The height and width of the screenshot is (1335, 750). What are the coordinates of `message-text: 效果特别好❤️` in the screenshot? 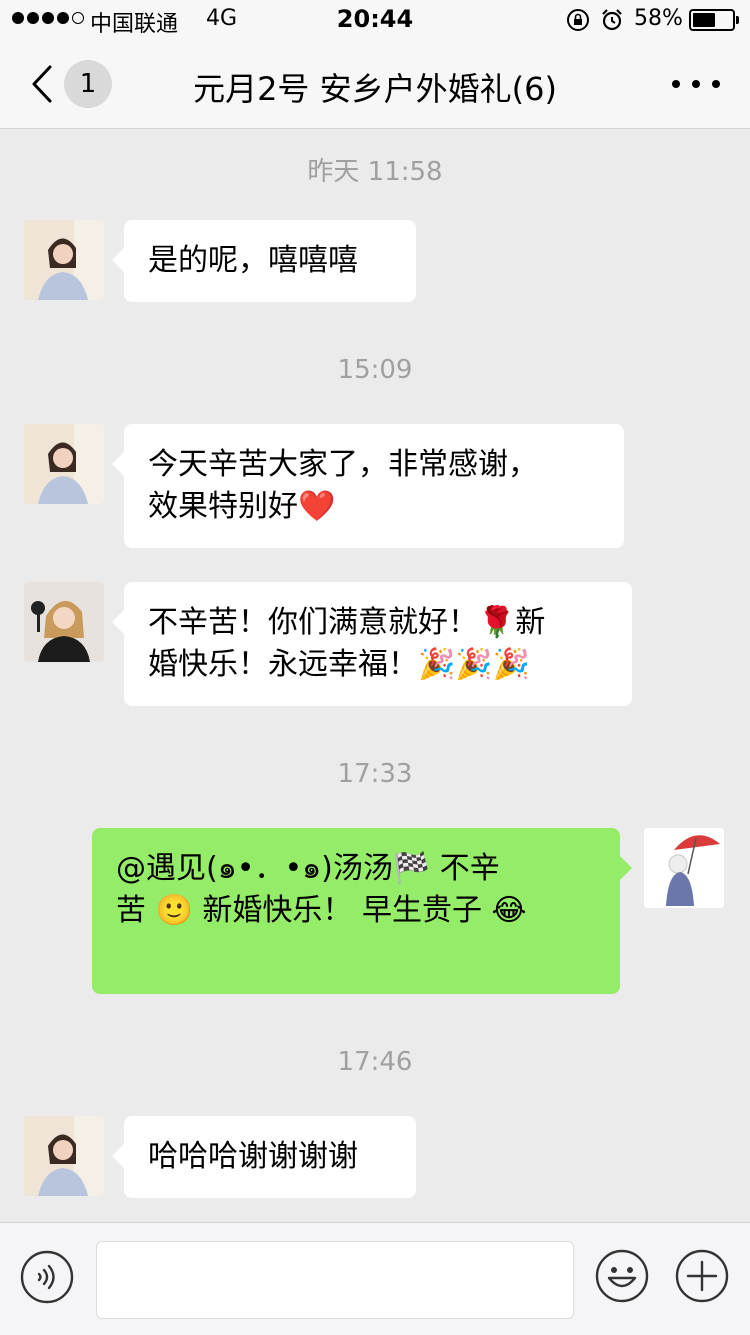 It's located at (242, 506).